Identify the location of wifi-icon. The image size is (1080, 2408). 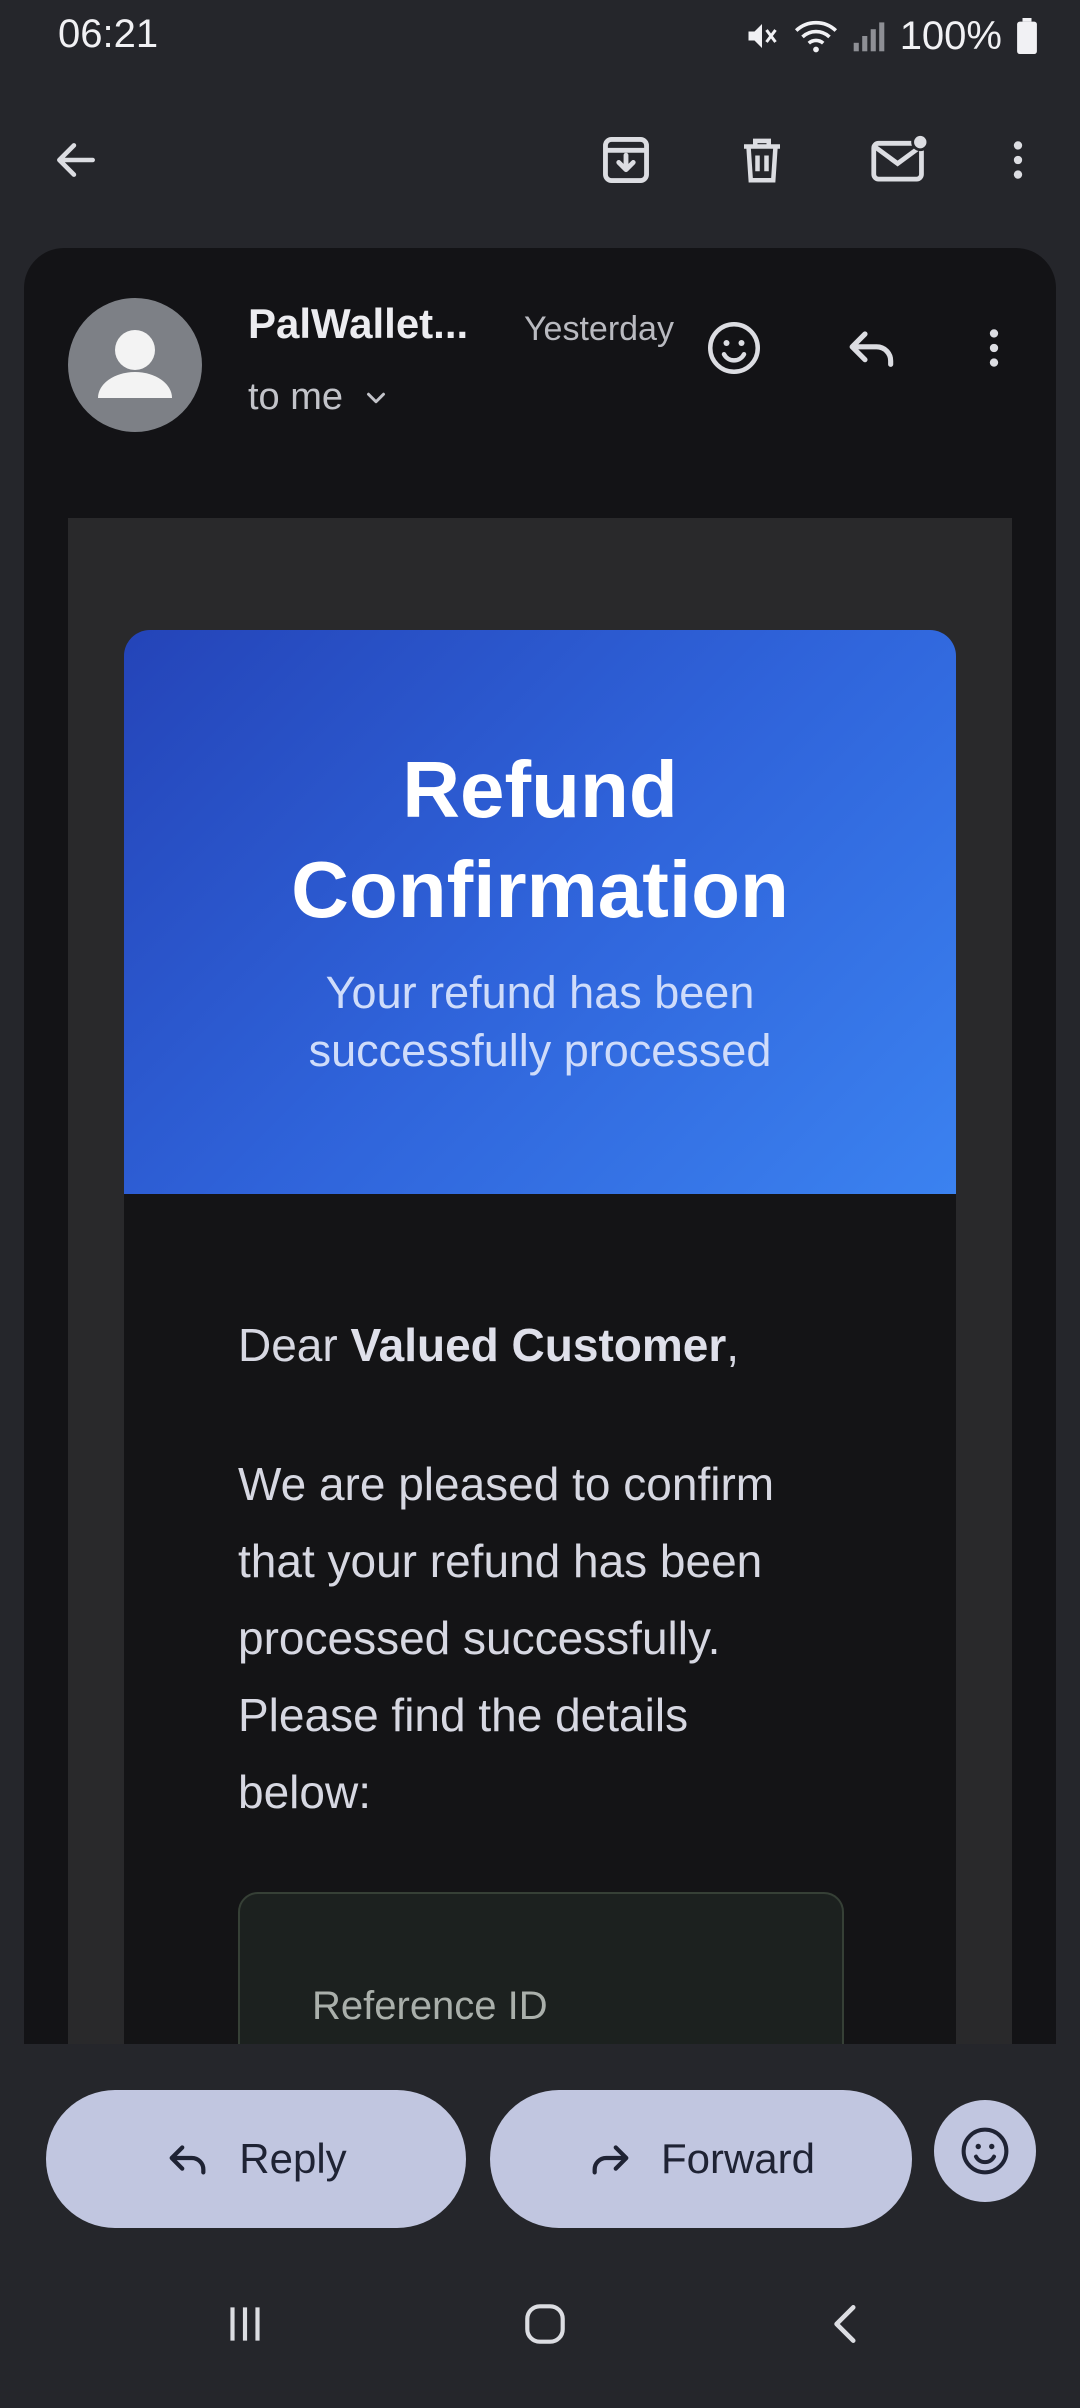
(816, 36).